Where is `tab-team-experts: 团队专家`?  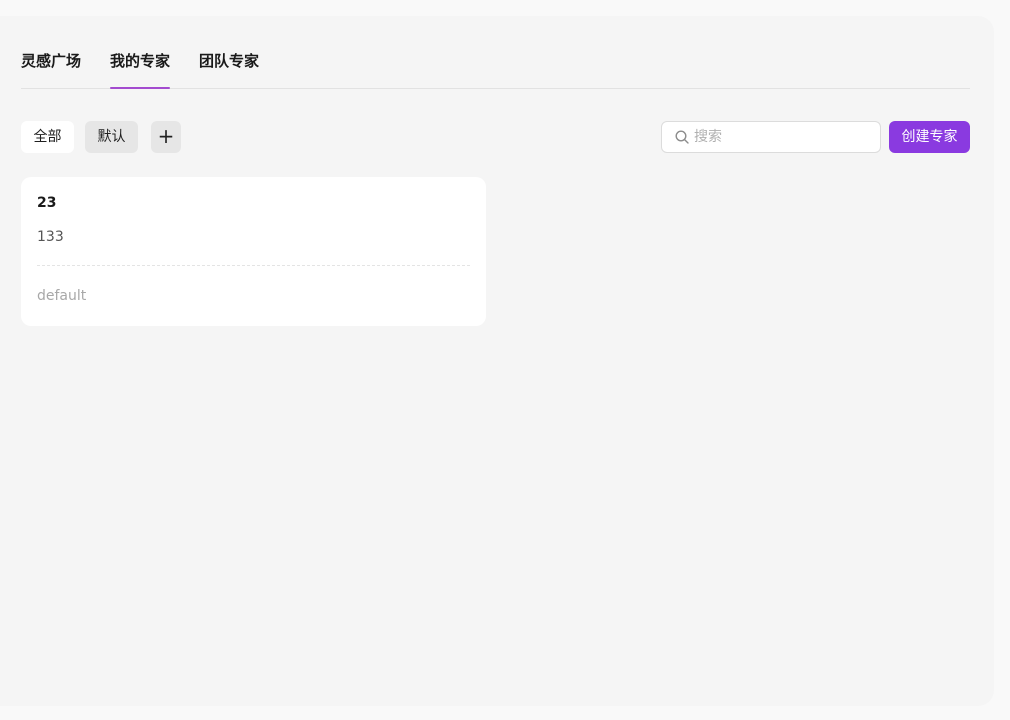
tab-team-experts: 团队专家 is located at coordinates (229, 68).